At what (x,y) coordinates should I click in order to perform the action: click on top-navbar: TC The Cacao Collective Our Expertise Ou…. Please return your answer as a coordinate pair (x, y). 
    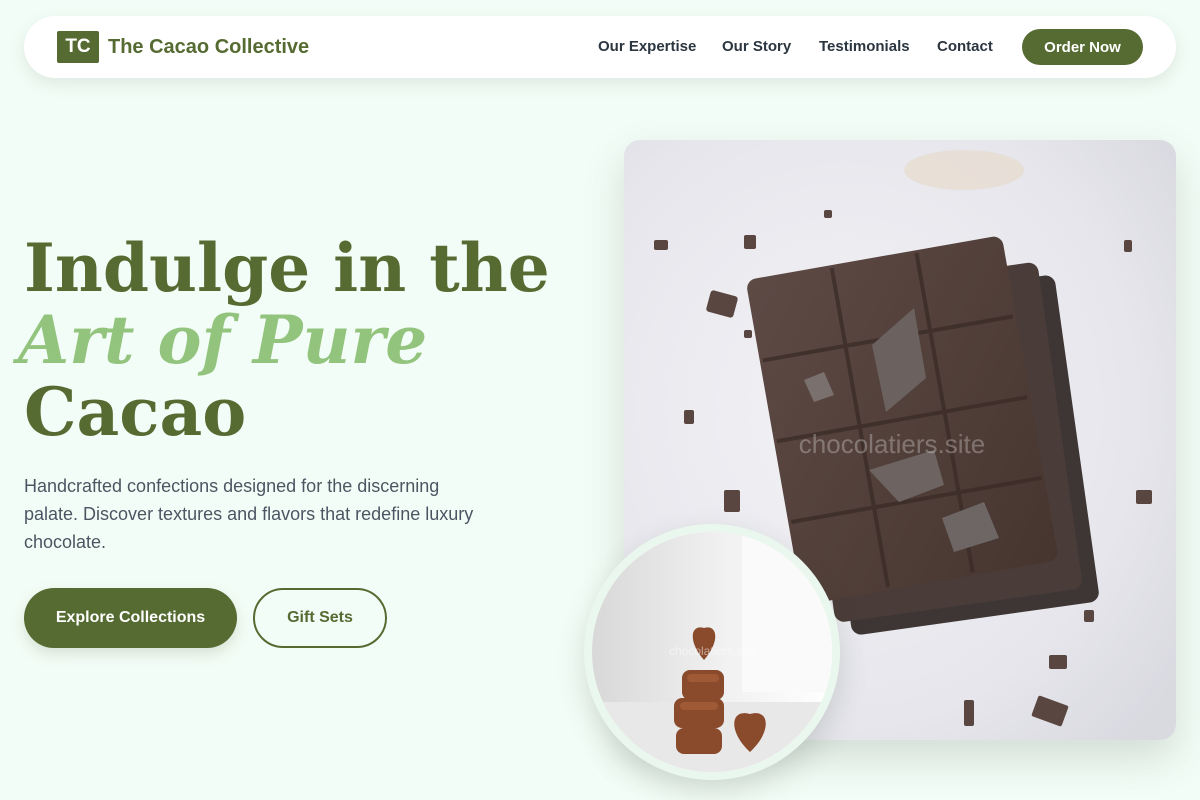
    Looking at the image, I should click on (600, 47).